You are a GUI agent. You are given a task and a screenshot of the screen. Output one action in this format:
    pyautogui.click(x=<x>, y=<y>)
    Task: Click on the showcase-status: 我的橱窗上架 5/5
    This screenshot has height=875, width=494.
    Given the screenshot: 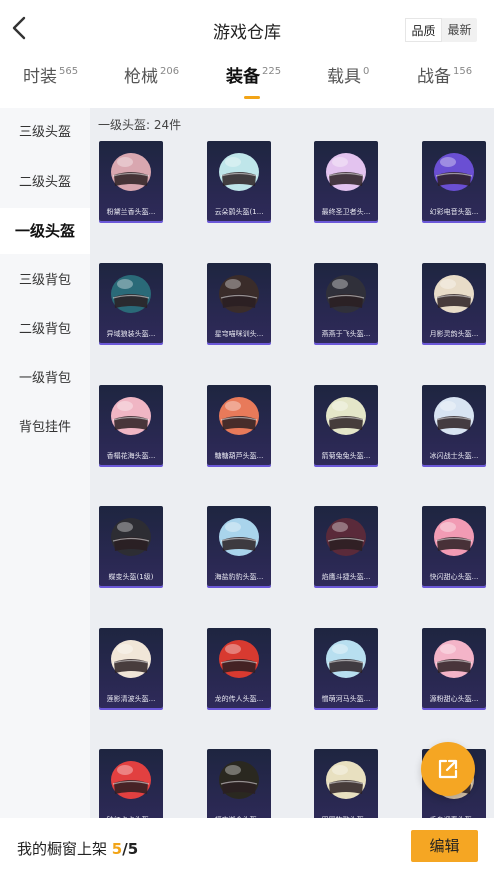 What is the action you would take?
    pyautogui.click(x=77, y=848)
    